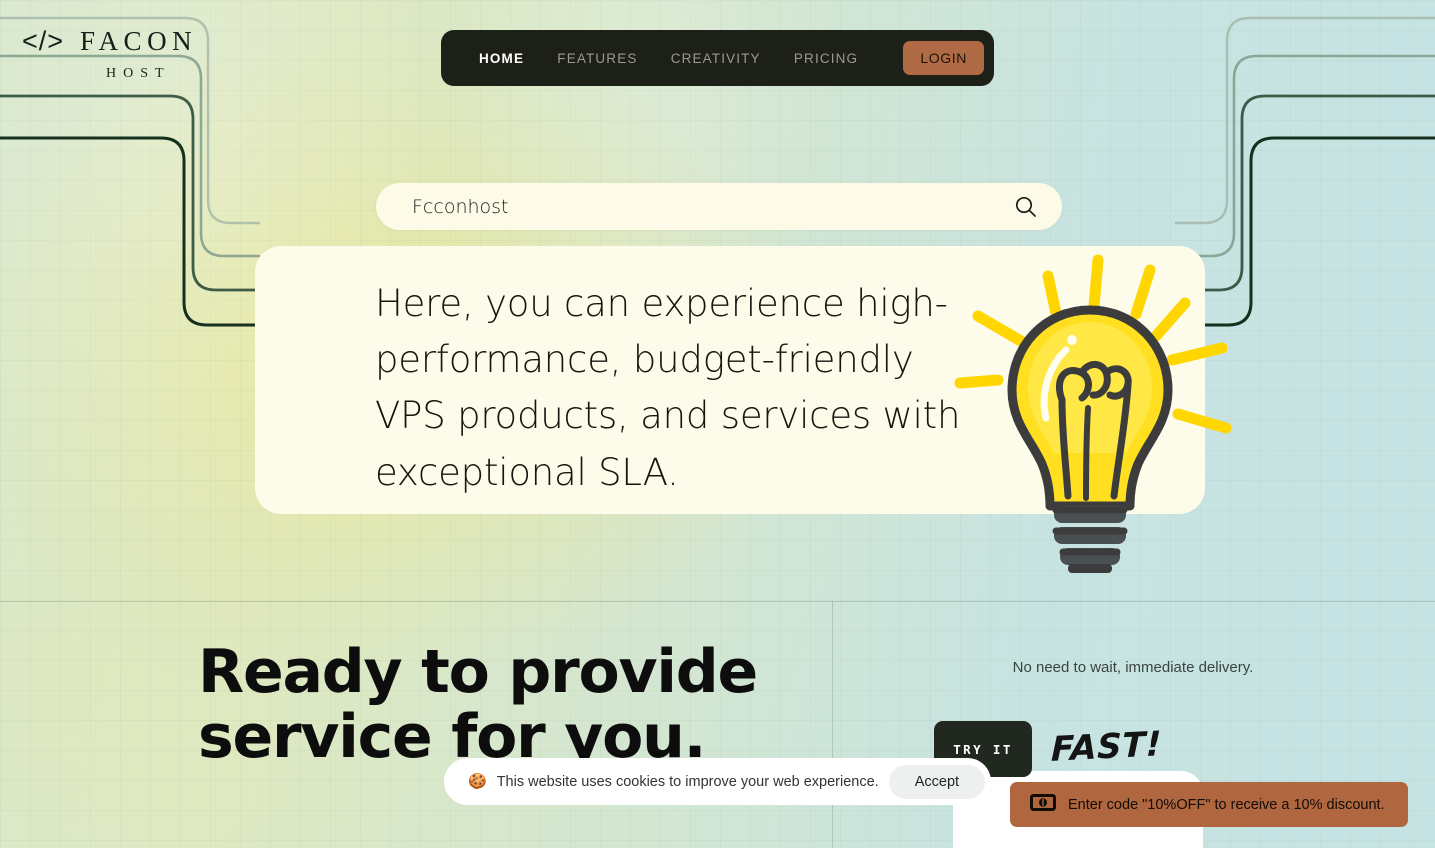  What do you see at coordinates (477, 781) in the screenshot?
I see `cookie-icon: 🍪` at bounding box center [477, 781].